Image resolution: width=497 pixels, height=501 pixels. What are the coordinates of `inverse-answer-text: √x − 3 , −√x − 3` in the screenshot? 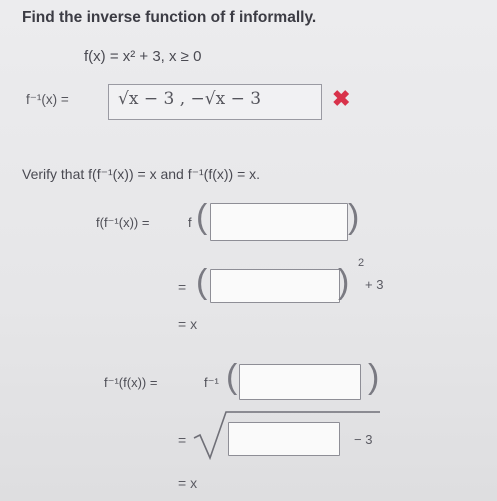 It's located at (190, 99).